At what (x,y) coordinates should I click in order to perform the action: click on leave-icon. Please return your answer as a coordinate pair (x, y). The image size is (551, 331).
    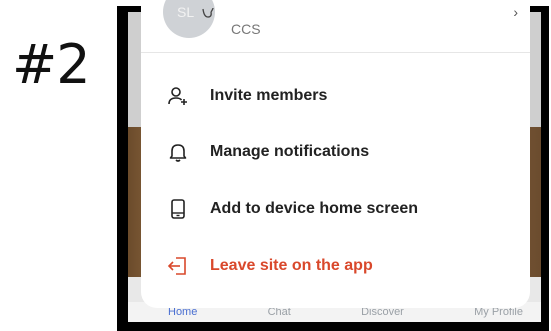
    Looking at the image, I should click on (178, 266).